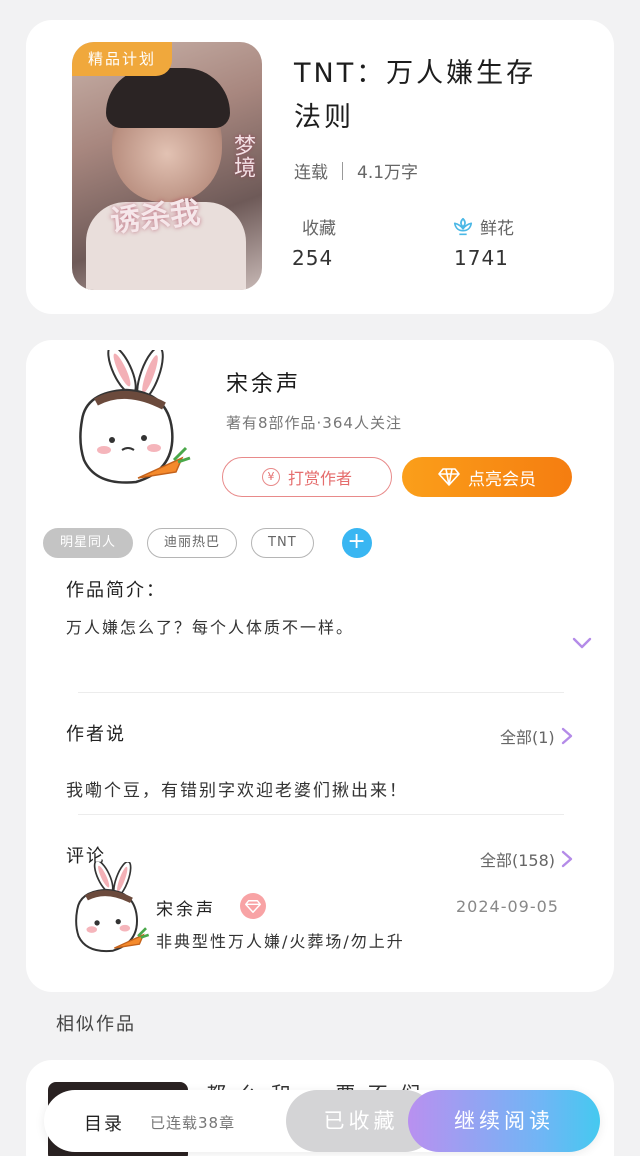  Describe the element at coordinates (280, 941) in the screenshot. I see `comment-text: 非典型性万人嫌/火葬场/勿上升` at that location.